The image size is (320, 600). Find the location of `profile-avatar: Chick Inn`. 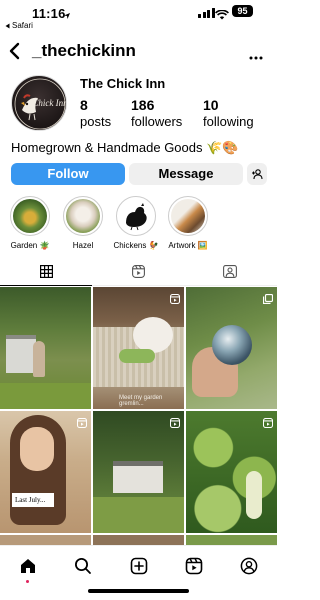

profile-avatar: Chick Inn is located at coordinates (39, 103).